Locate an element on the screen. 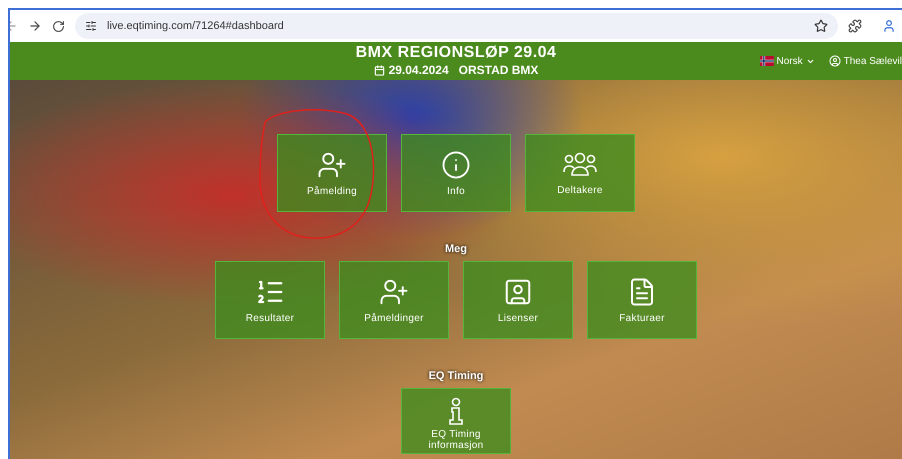  dashboard-tile: Info is located at coordinates (456, 173).